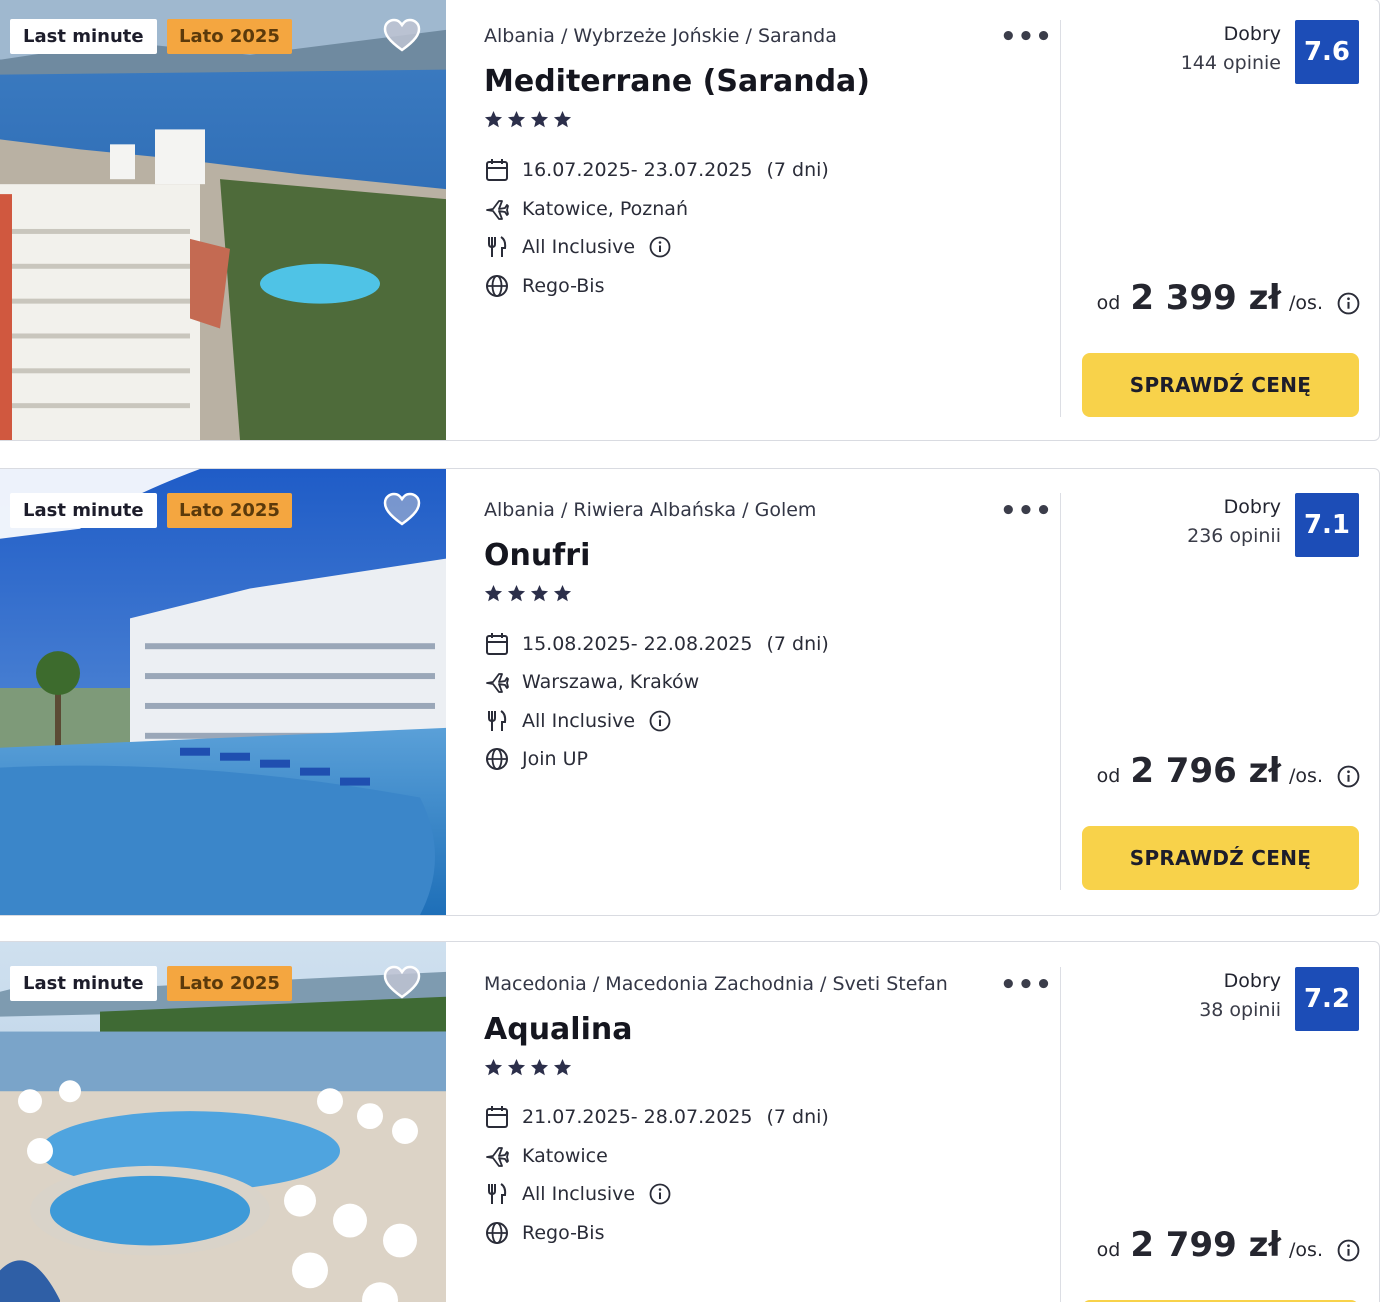 The height and width of the screenshot is (1302, 1382). I want to click on dates-text: 15.08.2025- 22.08.2025, so click(637, 644).